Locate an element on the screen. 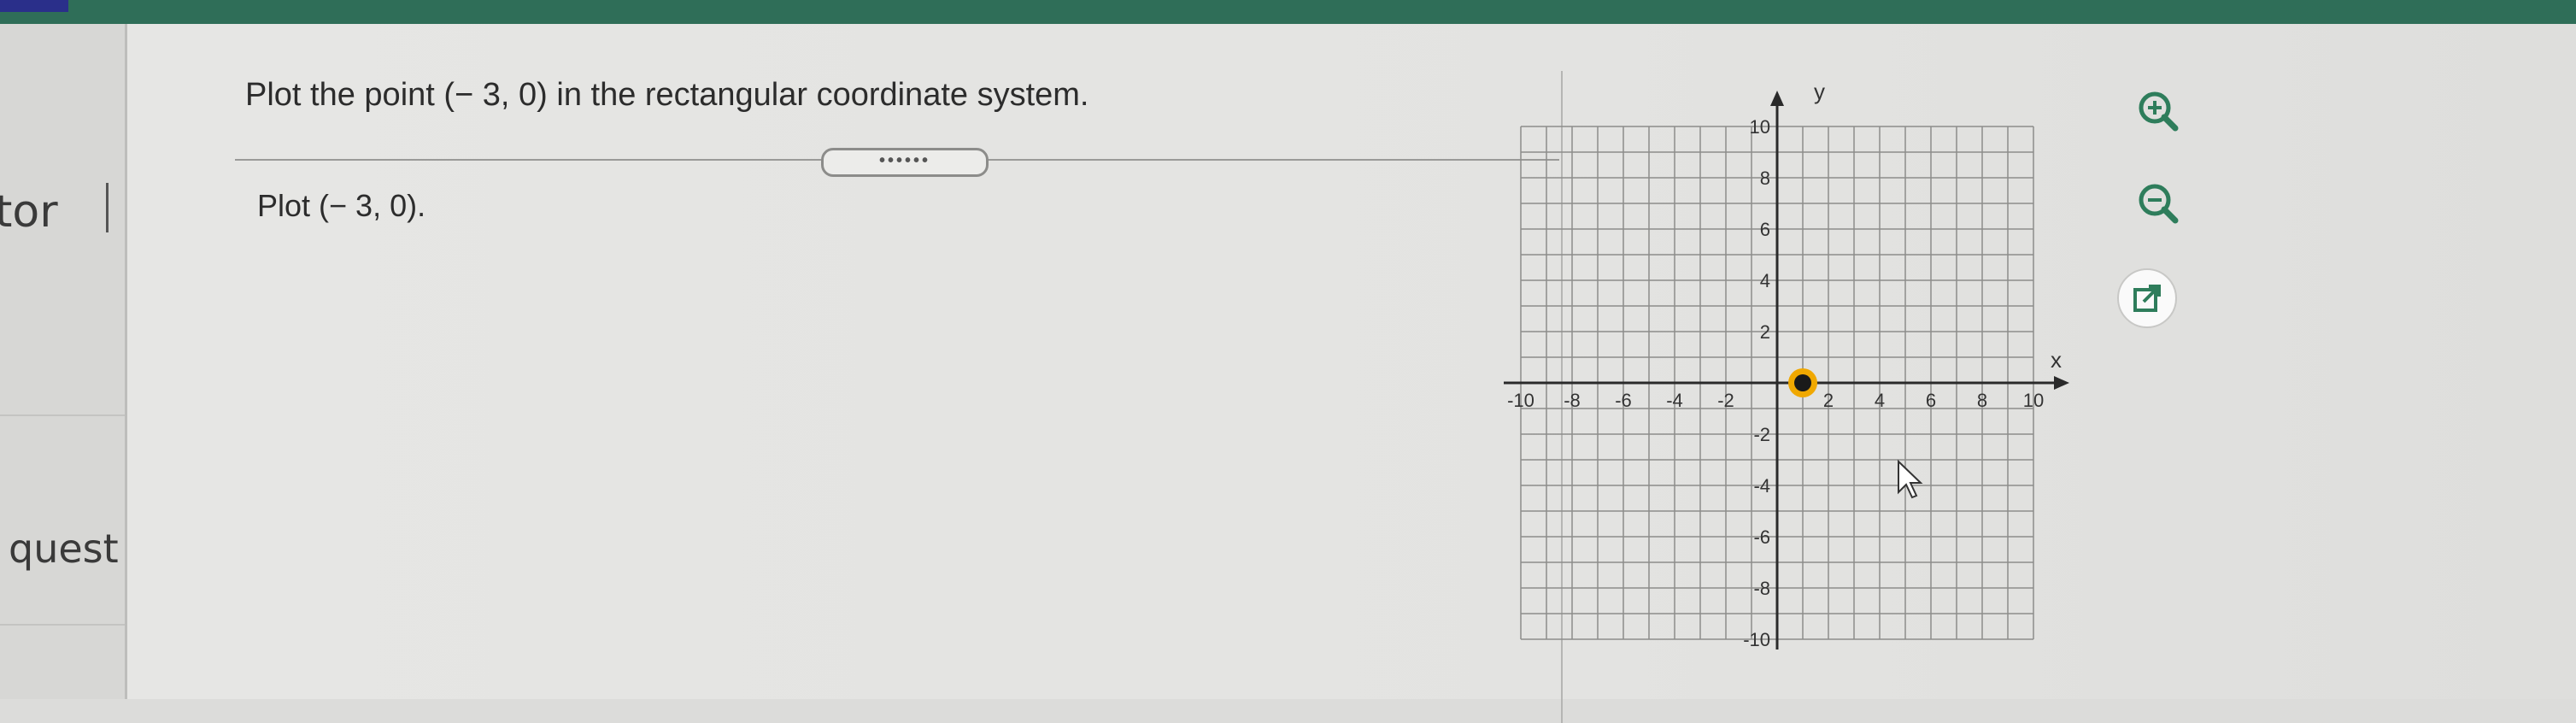  point-marker is located at coordinates (1802, 382).